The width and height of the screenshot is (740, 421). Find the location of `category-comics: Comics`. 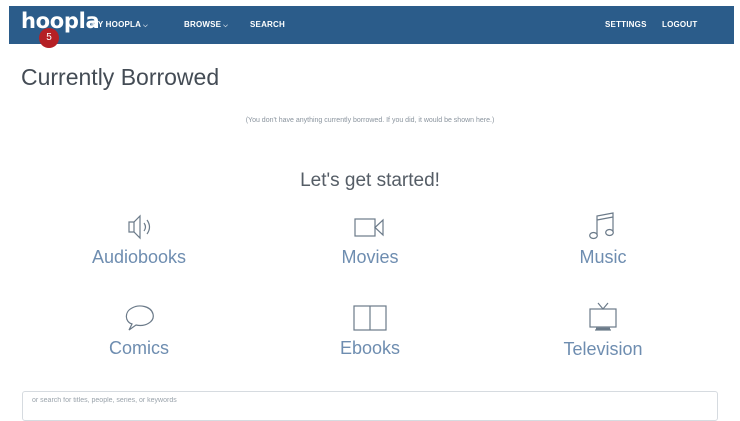

category-comics: Comics is located at coordinates (139, 330).